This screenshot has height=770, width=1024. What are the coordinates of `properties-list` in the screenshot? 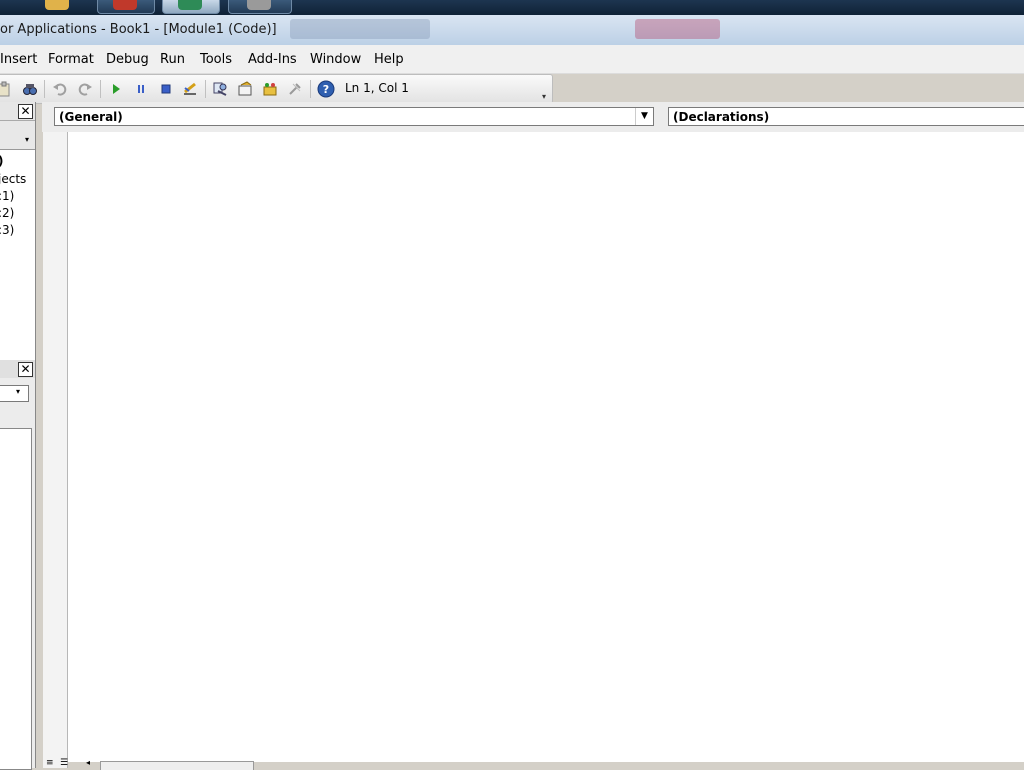 It's located at (16, 599).